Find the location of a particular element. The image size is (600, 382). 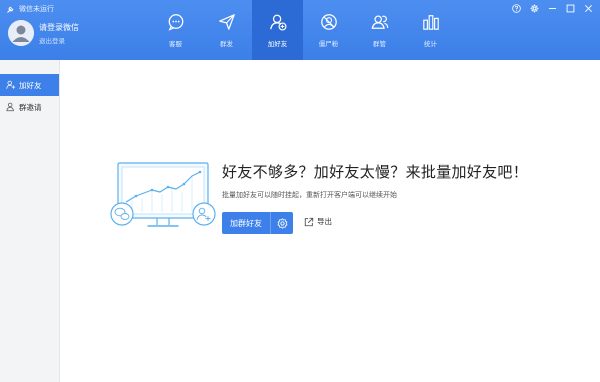

help-button is located at coordinates (516, 8).